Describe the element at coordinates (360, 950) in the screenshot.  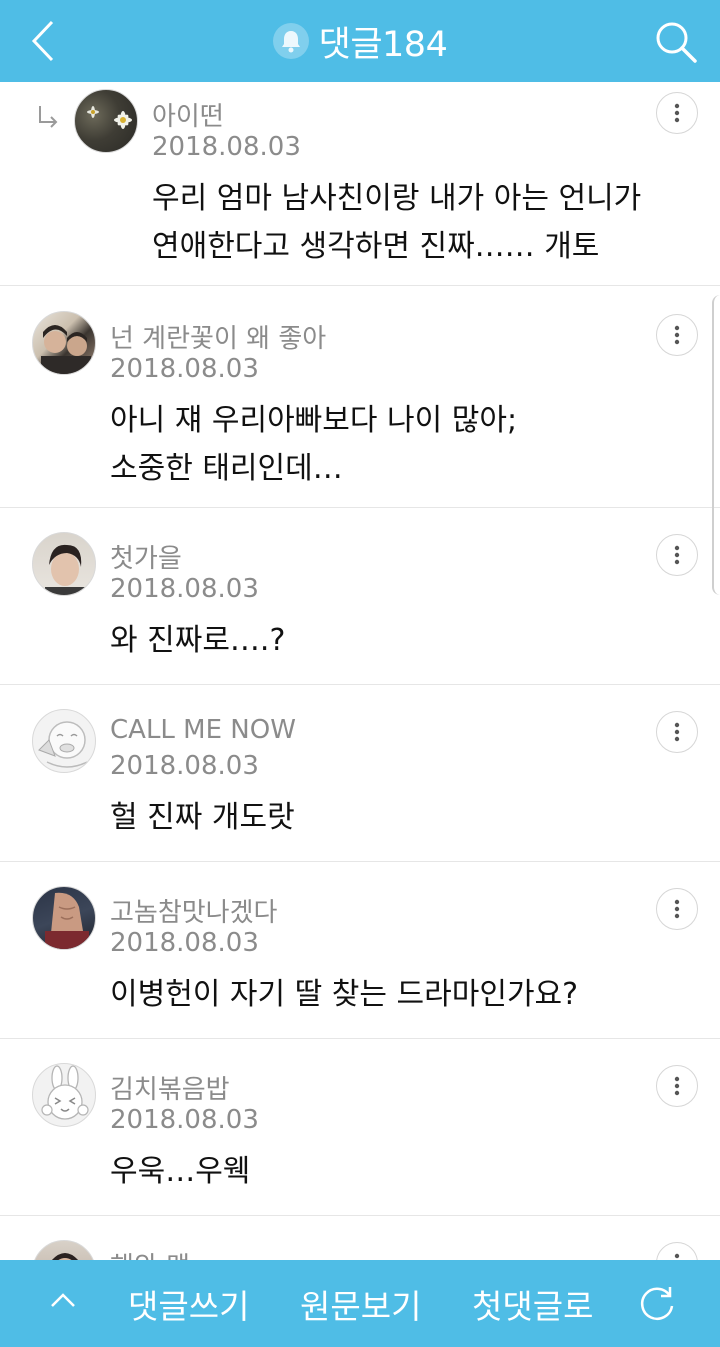
I see `comment-item: 고놈참맛나겠다 2018.08.03 이병헌이 자기 딸 찾는 드라마인가요?` at that location.